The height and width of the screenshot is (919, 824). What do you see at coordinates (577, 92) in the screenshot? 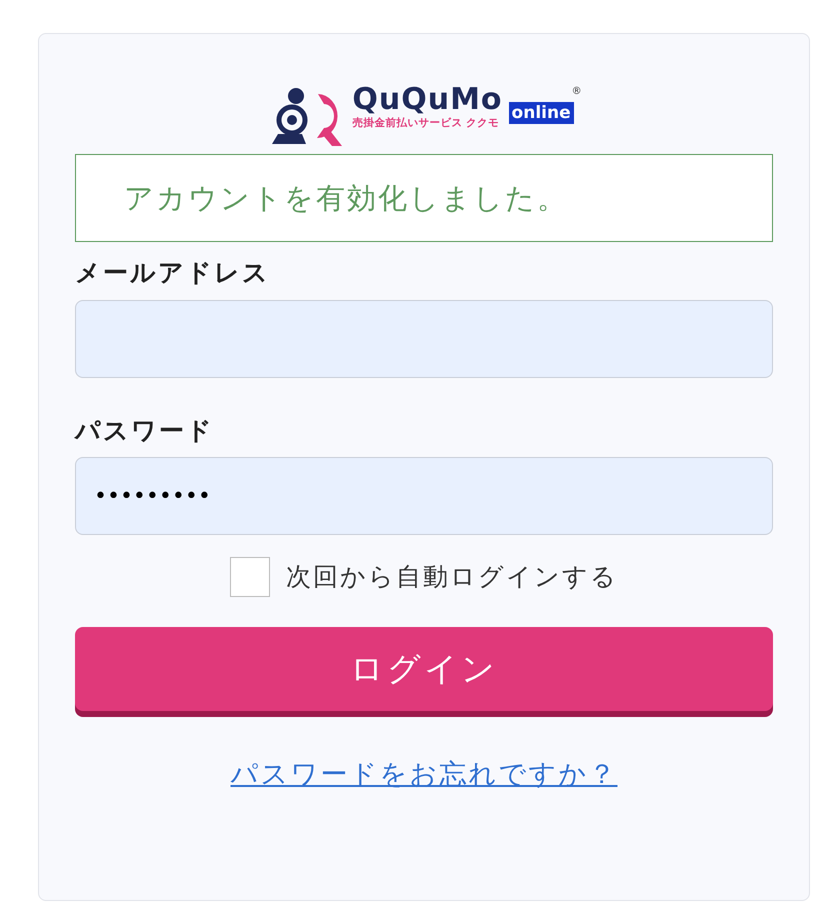
I see `registered-mark: ®` at bounding box center [577, 92].